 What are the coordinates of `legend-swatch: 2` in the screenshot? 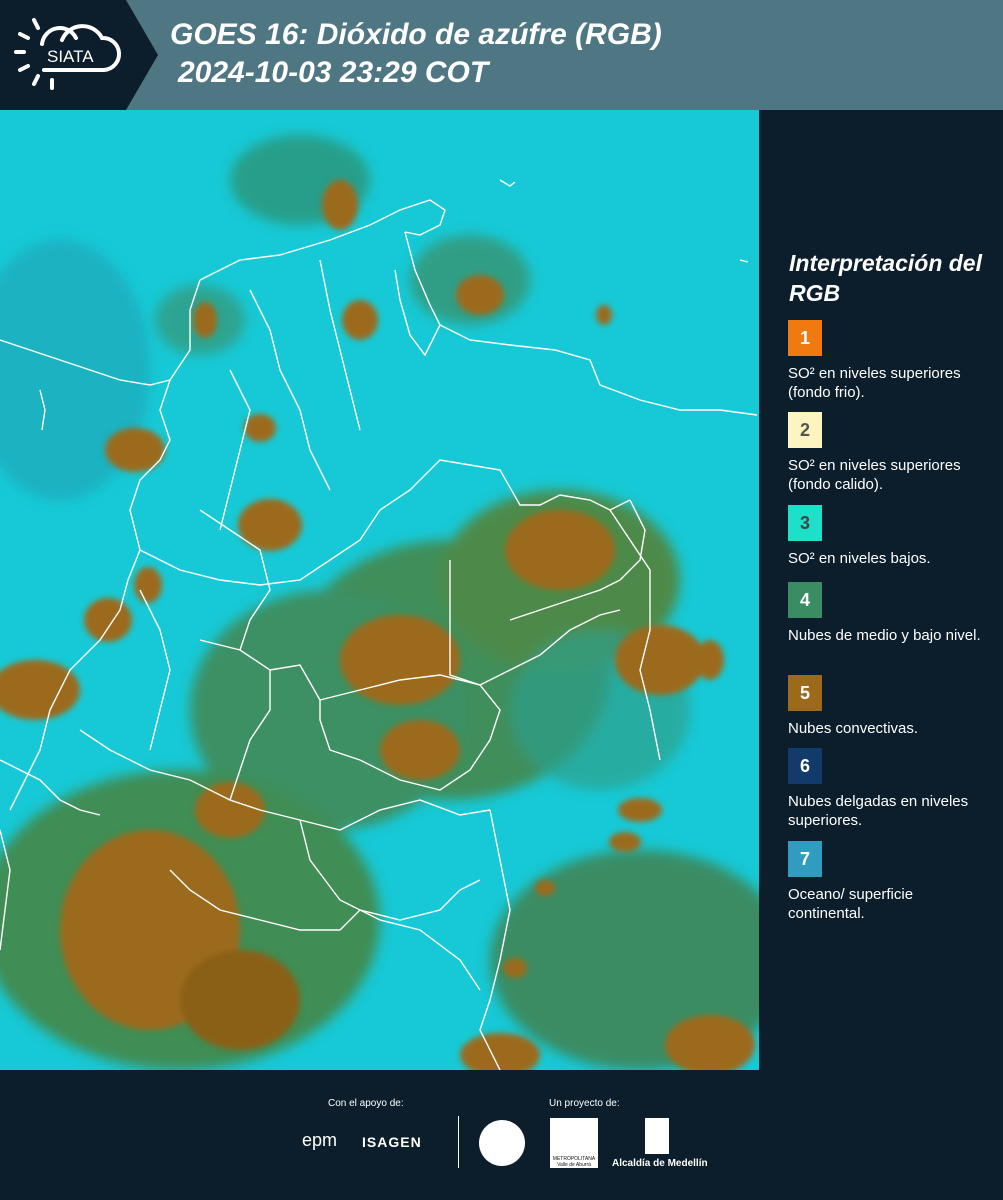 It's located at (805, 430).